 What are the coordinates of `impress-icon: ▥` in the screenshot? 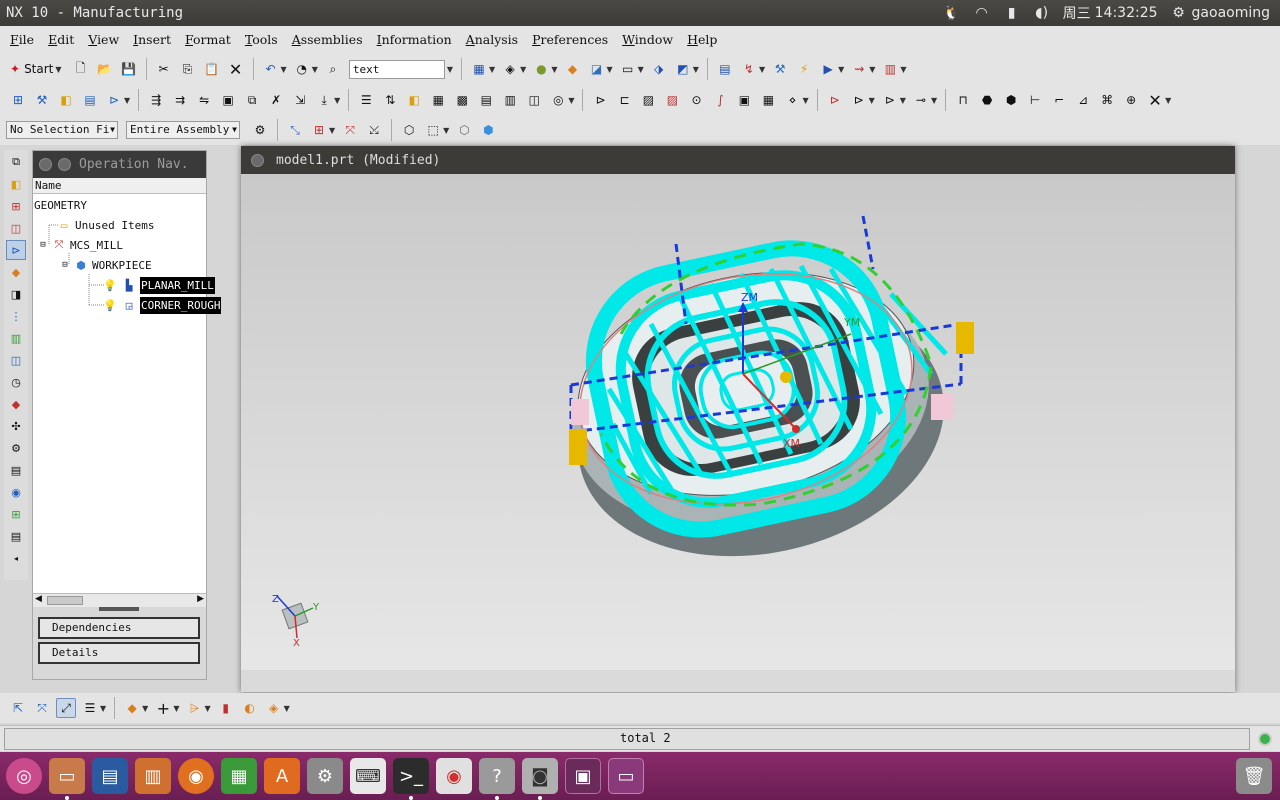 It's located at (153, 776).